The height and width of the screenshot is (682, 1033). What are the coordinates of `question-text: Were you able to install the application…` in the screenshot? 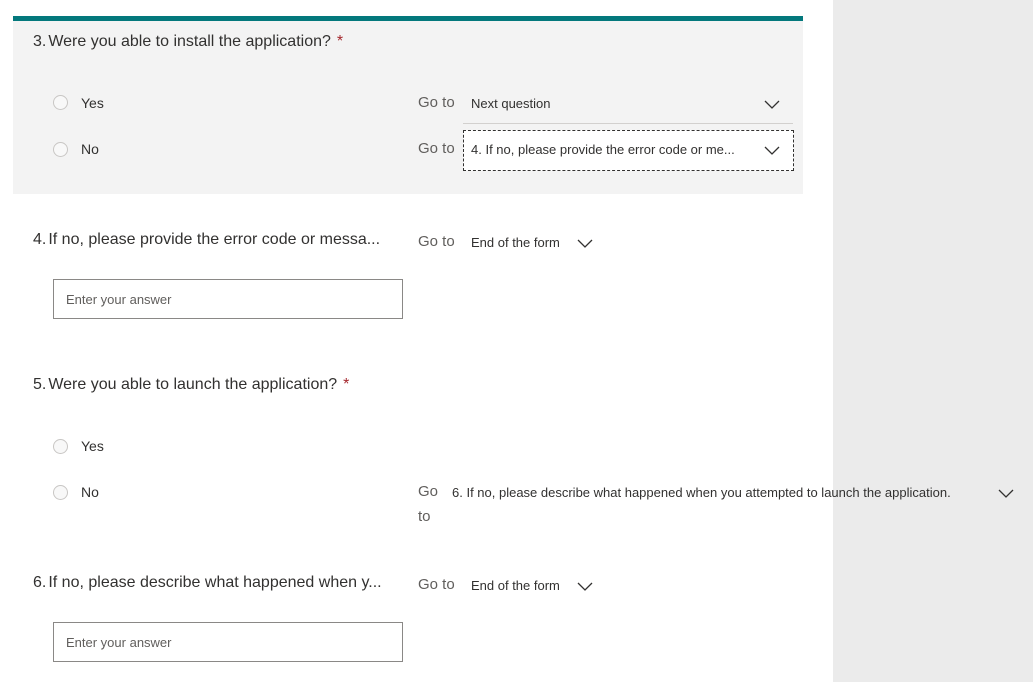 It's located at (189, 41).